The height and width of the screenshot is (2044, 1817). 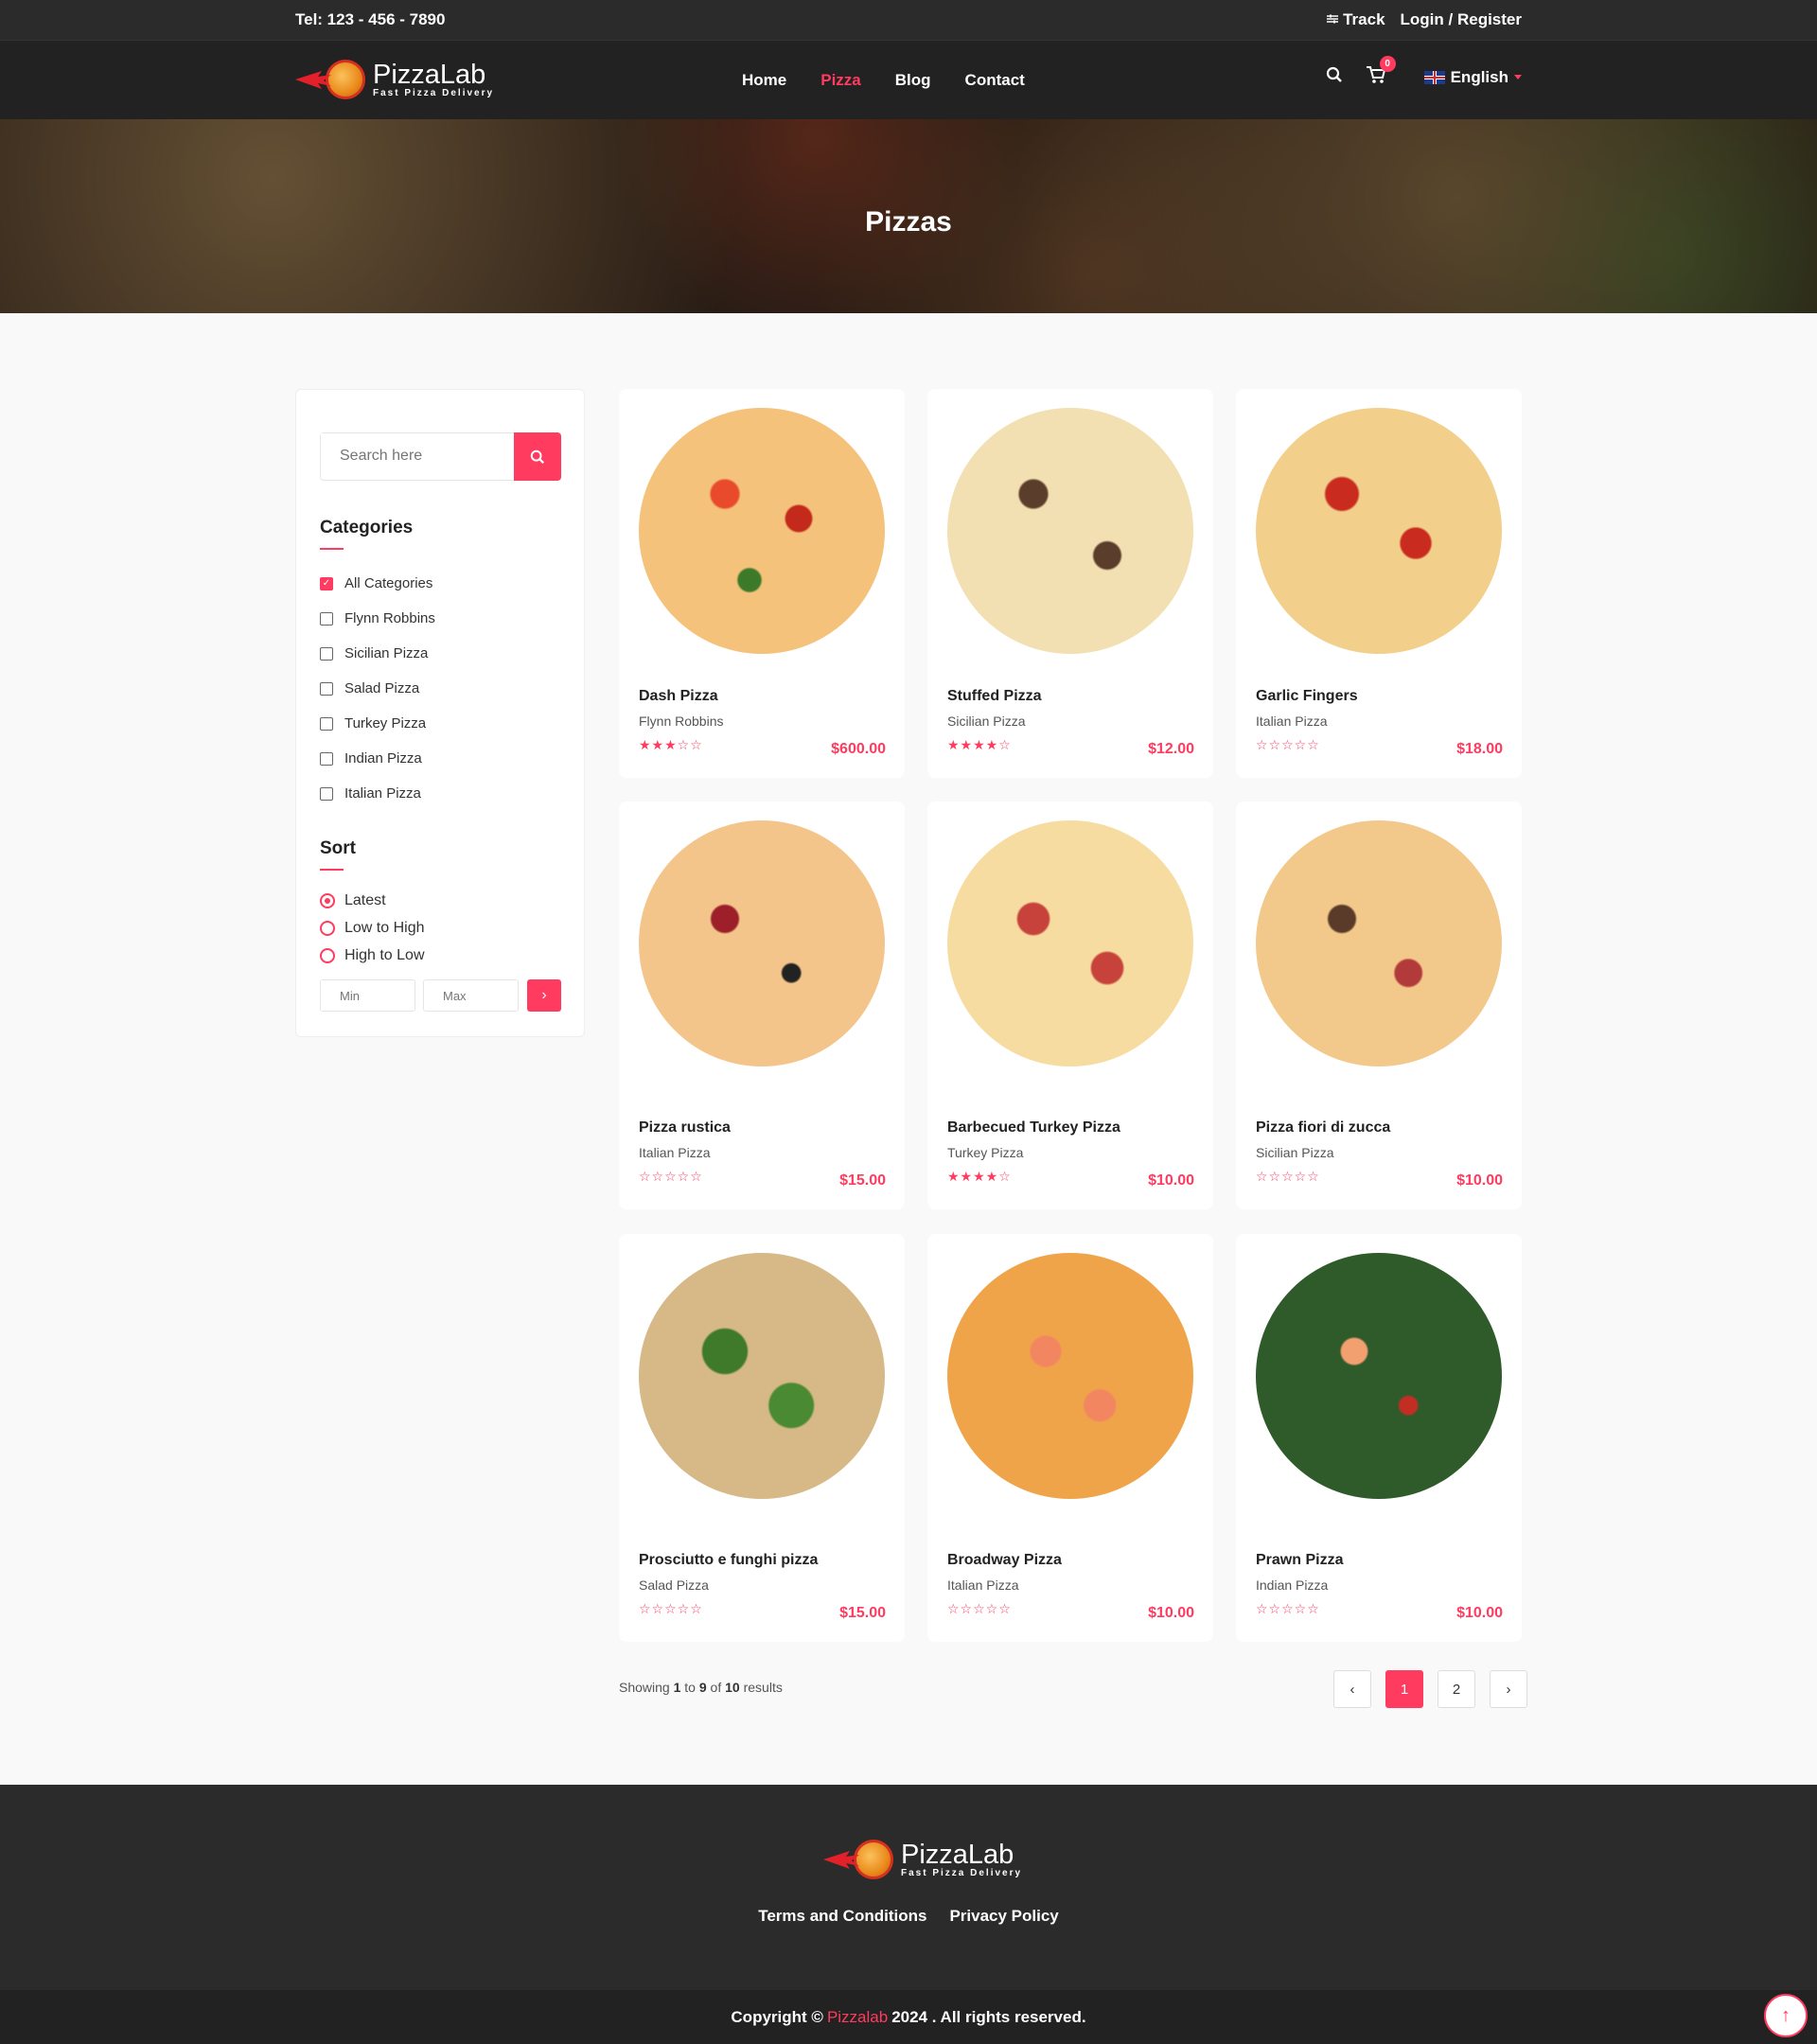 What do you see at coordinates (1346, 1127) in the screenshot?
I see `product-title: Pizza fiori di zucca` at bounding box center [1346, 1127].